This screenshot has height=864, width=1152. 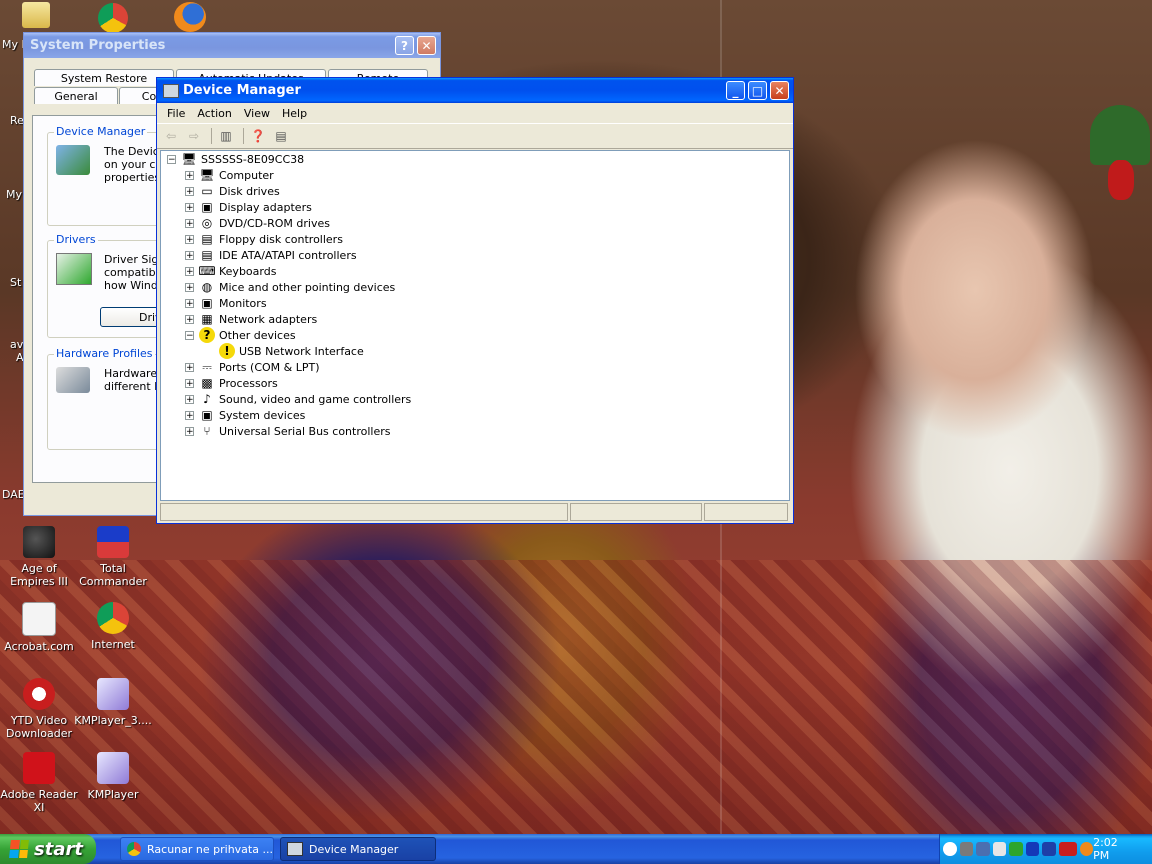 What do you see at coordinates (271, 255) in the screenshot?
I see `tree-category: + ▤ IDE ATA/ATAPI controllers` at bounding box center [271, 255].